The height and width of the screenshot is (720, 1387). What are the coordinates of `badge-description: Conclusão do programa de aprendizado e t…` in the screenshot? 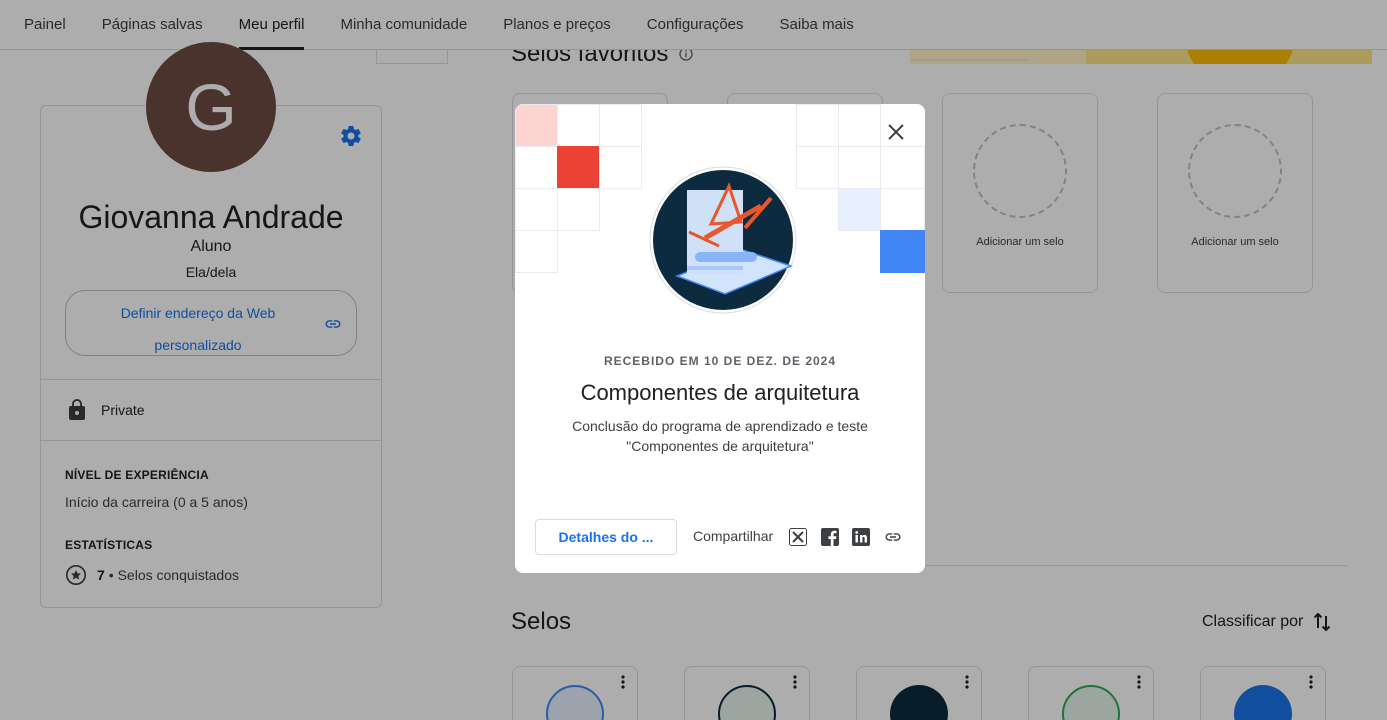 It's located at (720, 436).